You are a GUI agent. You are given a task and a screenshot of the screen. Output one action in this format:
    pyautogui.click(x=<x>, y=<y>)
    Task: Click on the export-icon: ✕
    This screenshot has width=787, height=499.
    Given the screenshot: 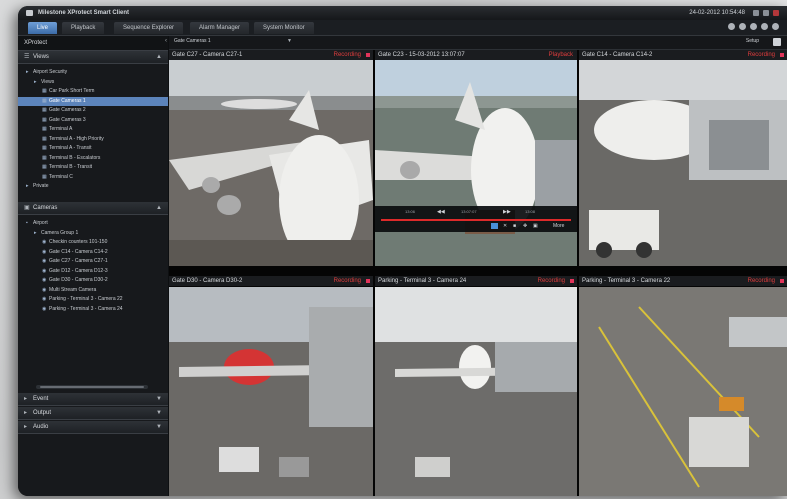 What is the action you would take?
    pyautogui.click(x=505, y=226)
    